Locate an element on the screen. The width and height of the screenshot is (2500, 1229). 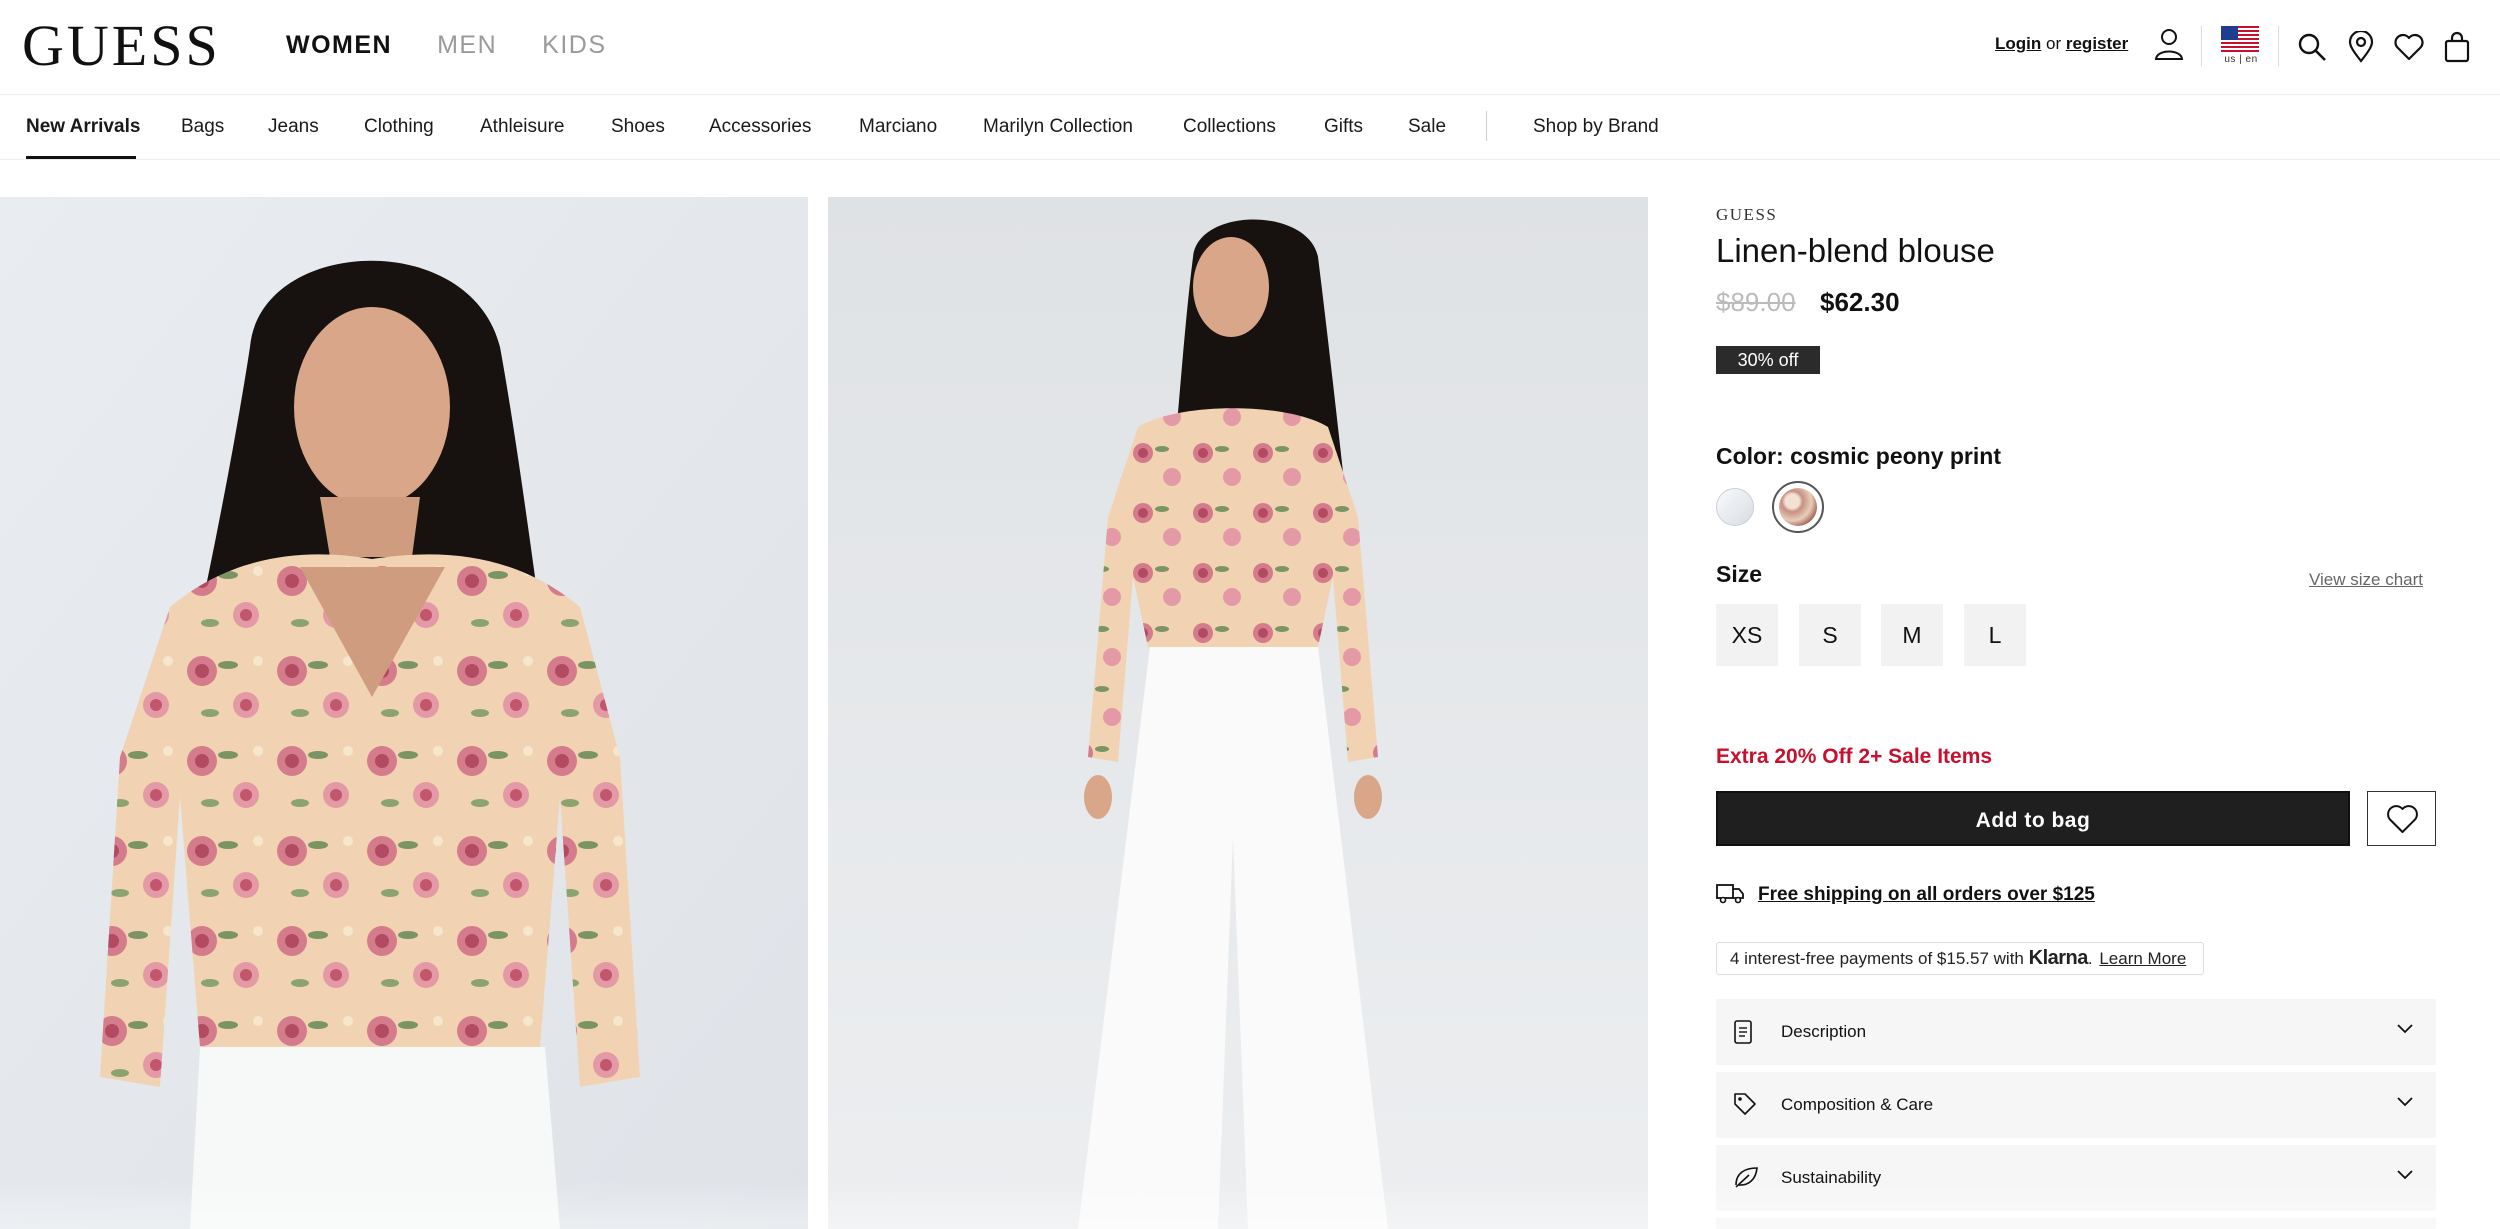
nav-gifts: Gifts is located at coordinates (1343, 127).